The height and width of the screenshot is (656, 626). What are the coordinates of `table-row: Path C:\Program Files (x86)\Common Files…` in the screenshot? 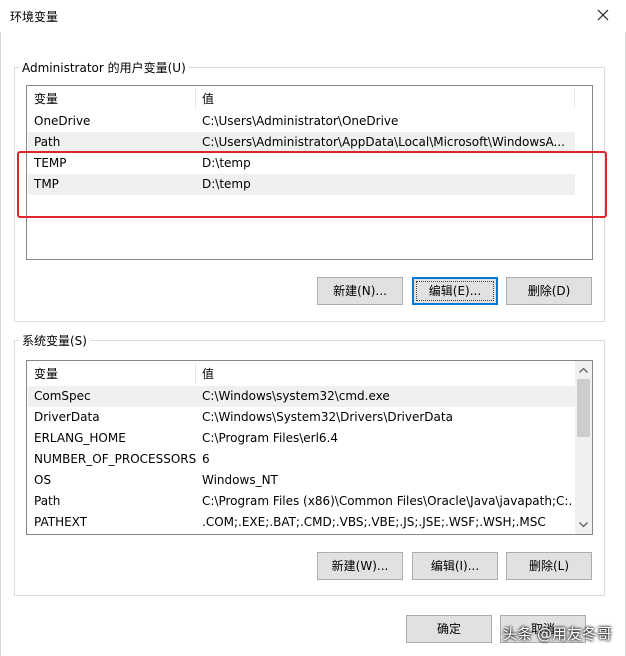 It's located at (301, 501).